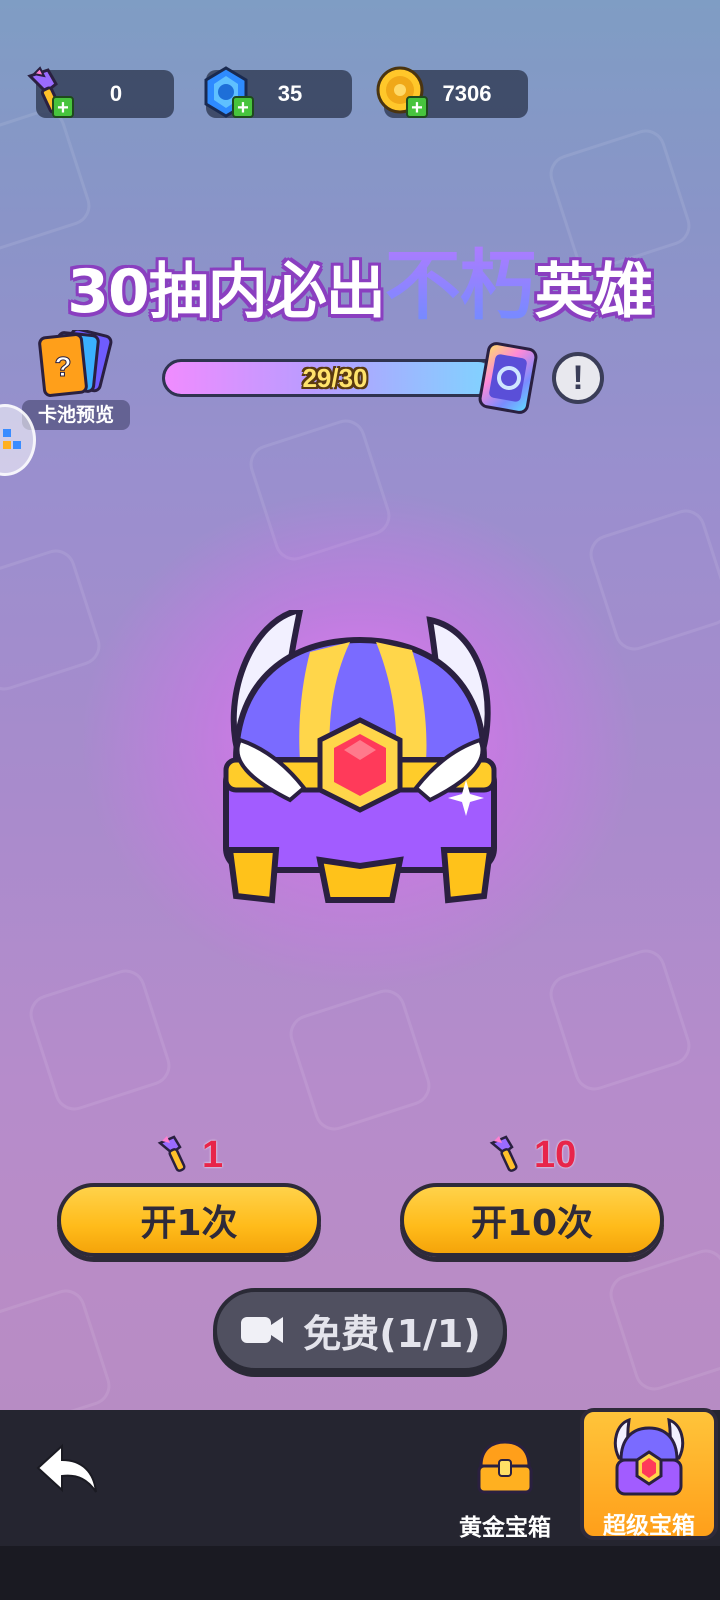 The image size is (720, 1600). I want to click on info-button: !, so click(578, 378).